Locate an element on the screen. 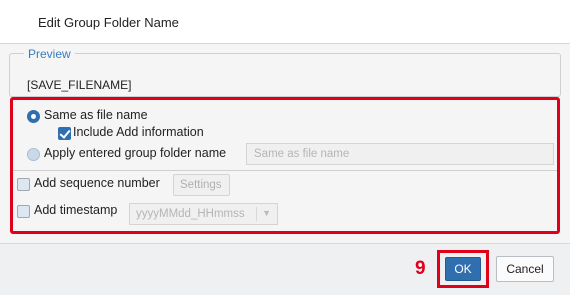 The width and height of the screenshot is (570, 295). same-as-file-name-radio is located at coordinates (33, 116).